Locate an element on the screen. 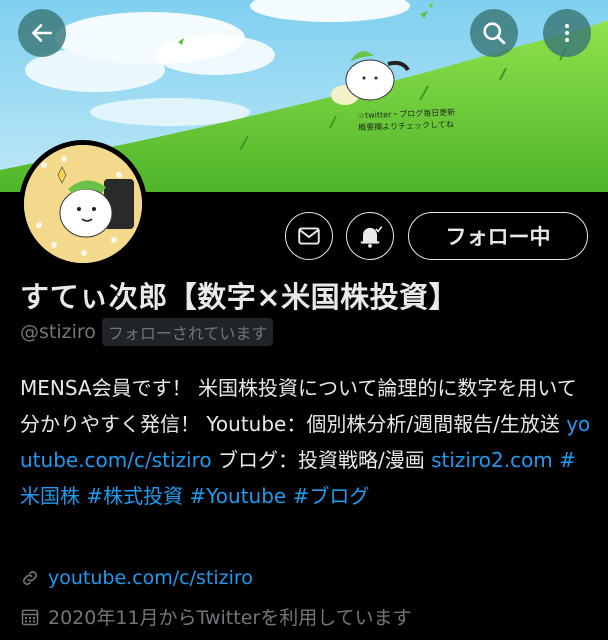 This screenshot has width=608, height=640. follows-you-badge: フォローされています is located at coordinates (187, 332).